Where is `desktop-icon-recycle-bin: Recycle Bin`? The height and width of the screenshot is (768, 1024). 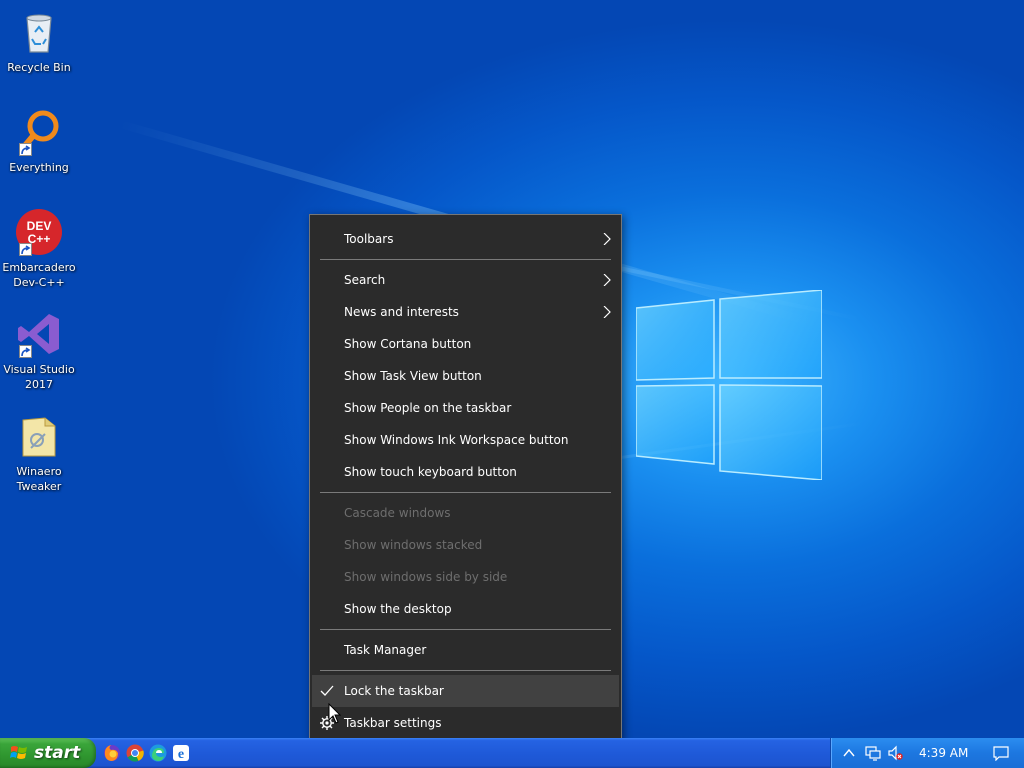 desktop-icon-recycle-bin: Recycle Bin is located at coordinates (39, 41).